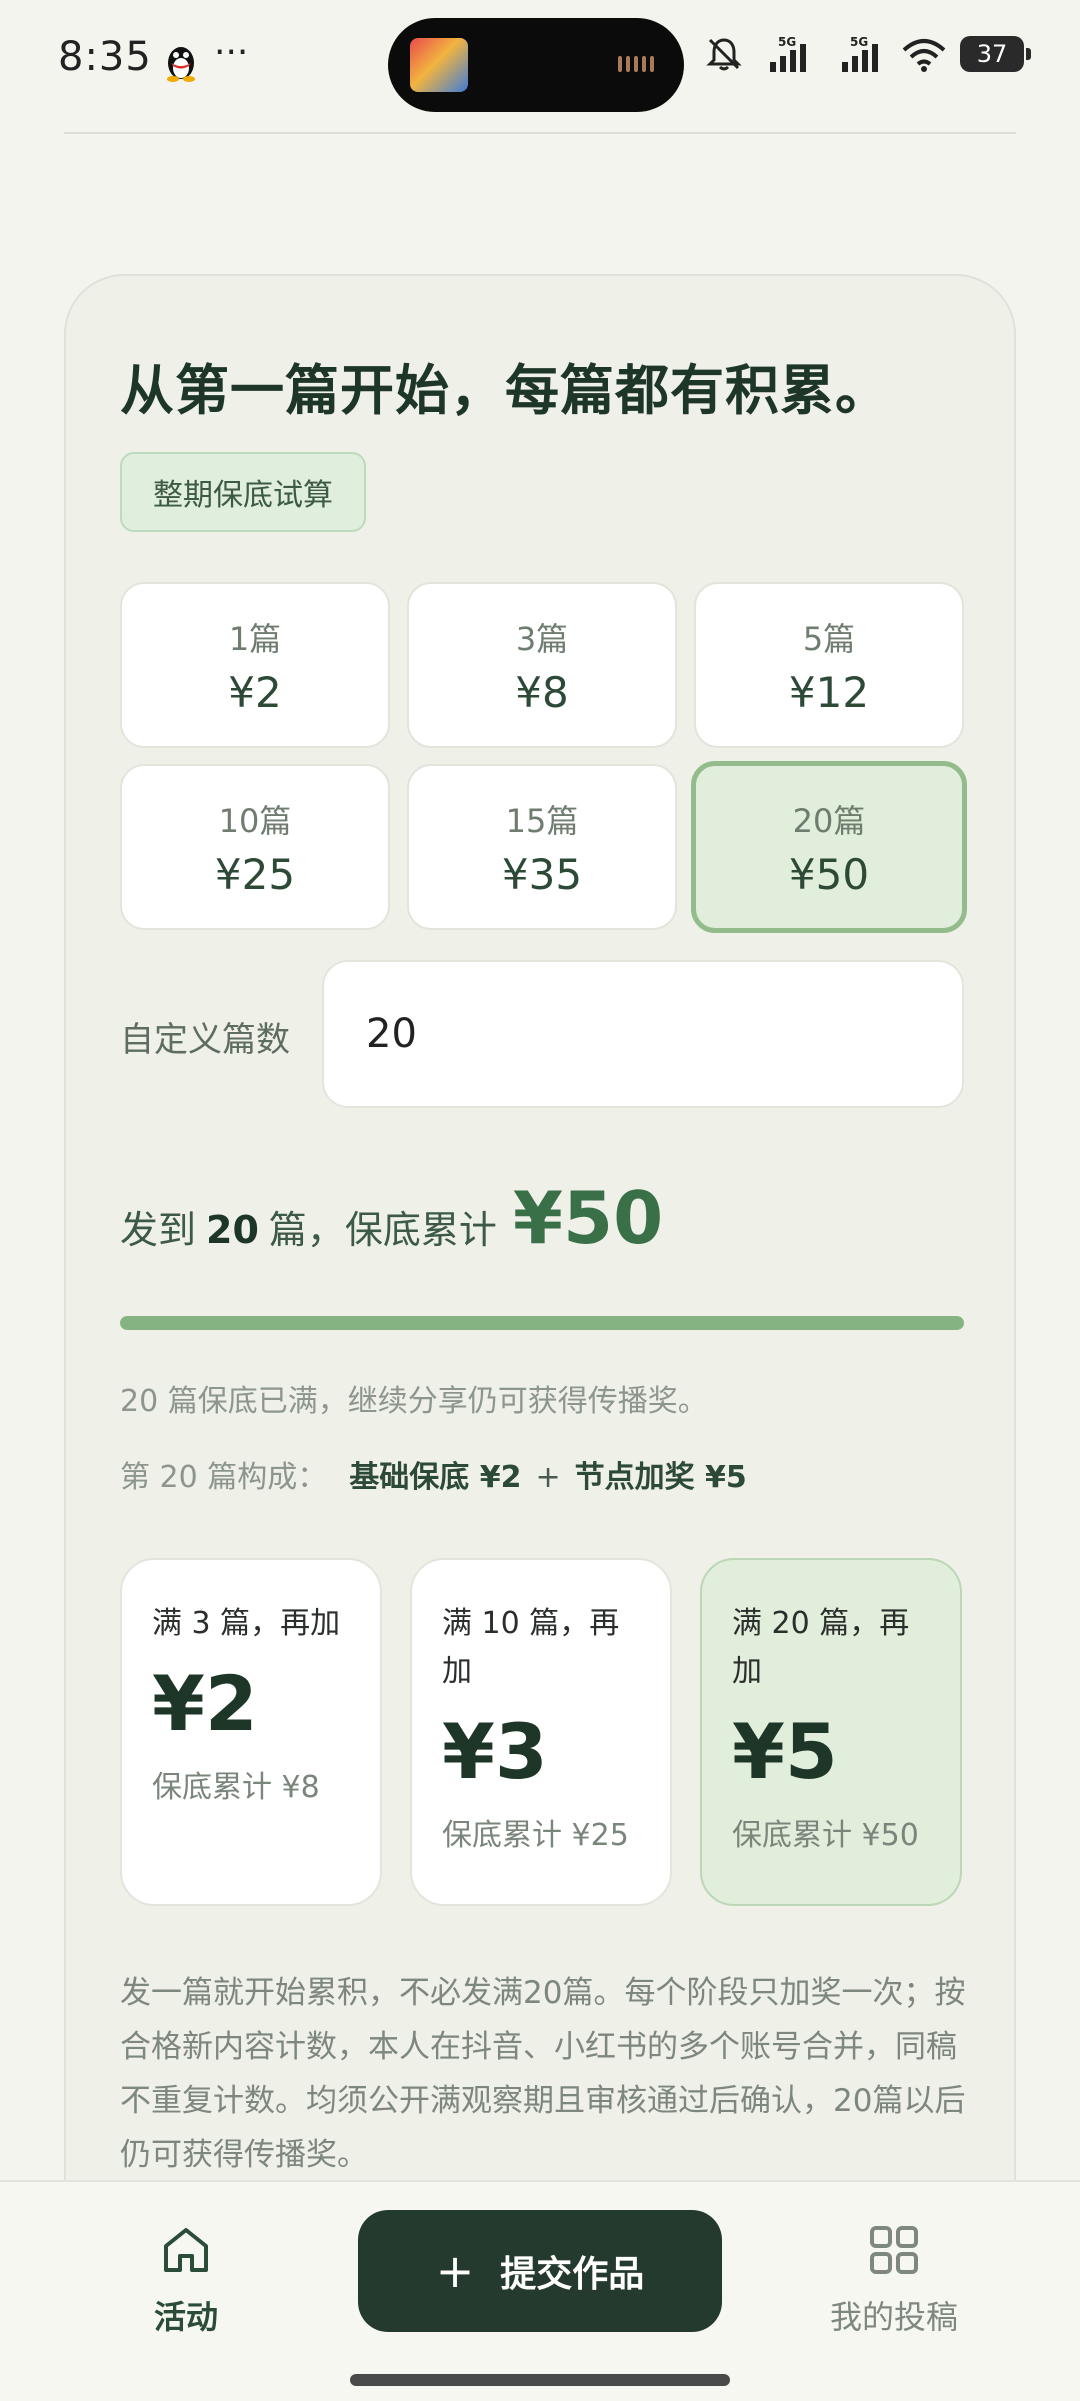 The width and height of the screenshot is (1080, 2401). I want to click on progress-bar, so click(542, 1323).